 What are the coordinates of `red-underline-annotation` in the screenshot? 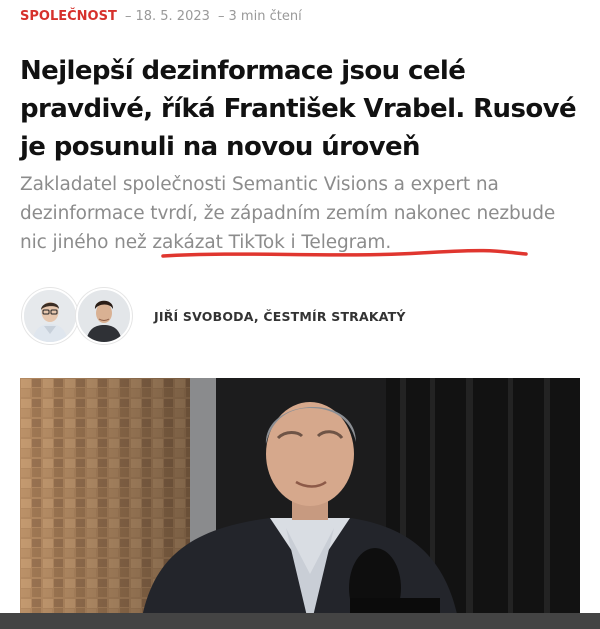 It's located at (344, 253).